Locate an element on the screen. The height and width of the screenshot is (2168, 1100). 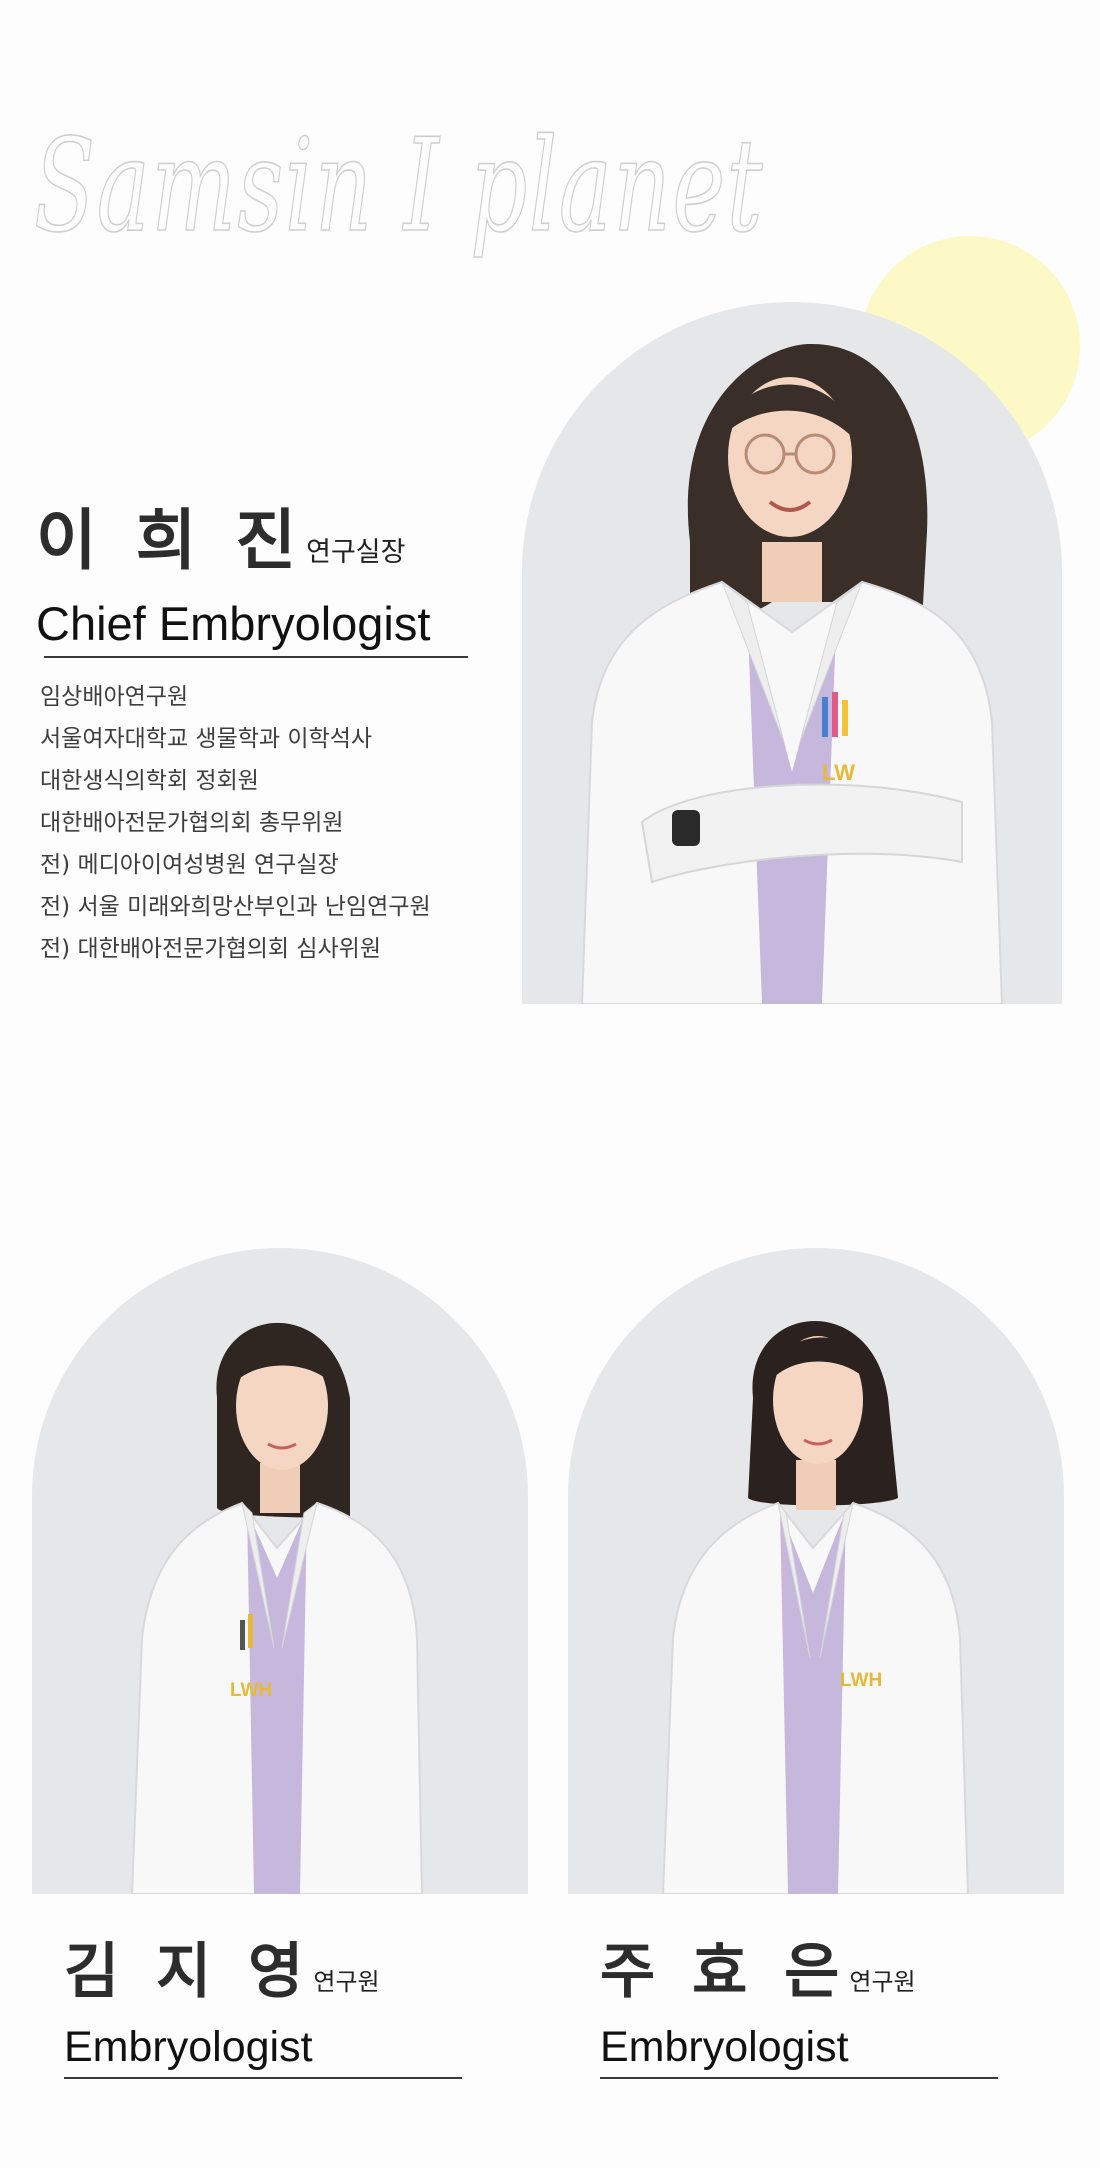
chief-name-row: 이 희 진 연구실장 is located at coordinates (221, 541).